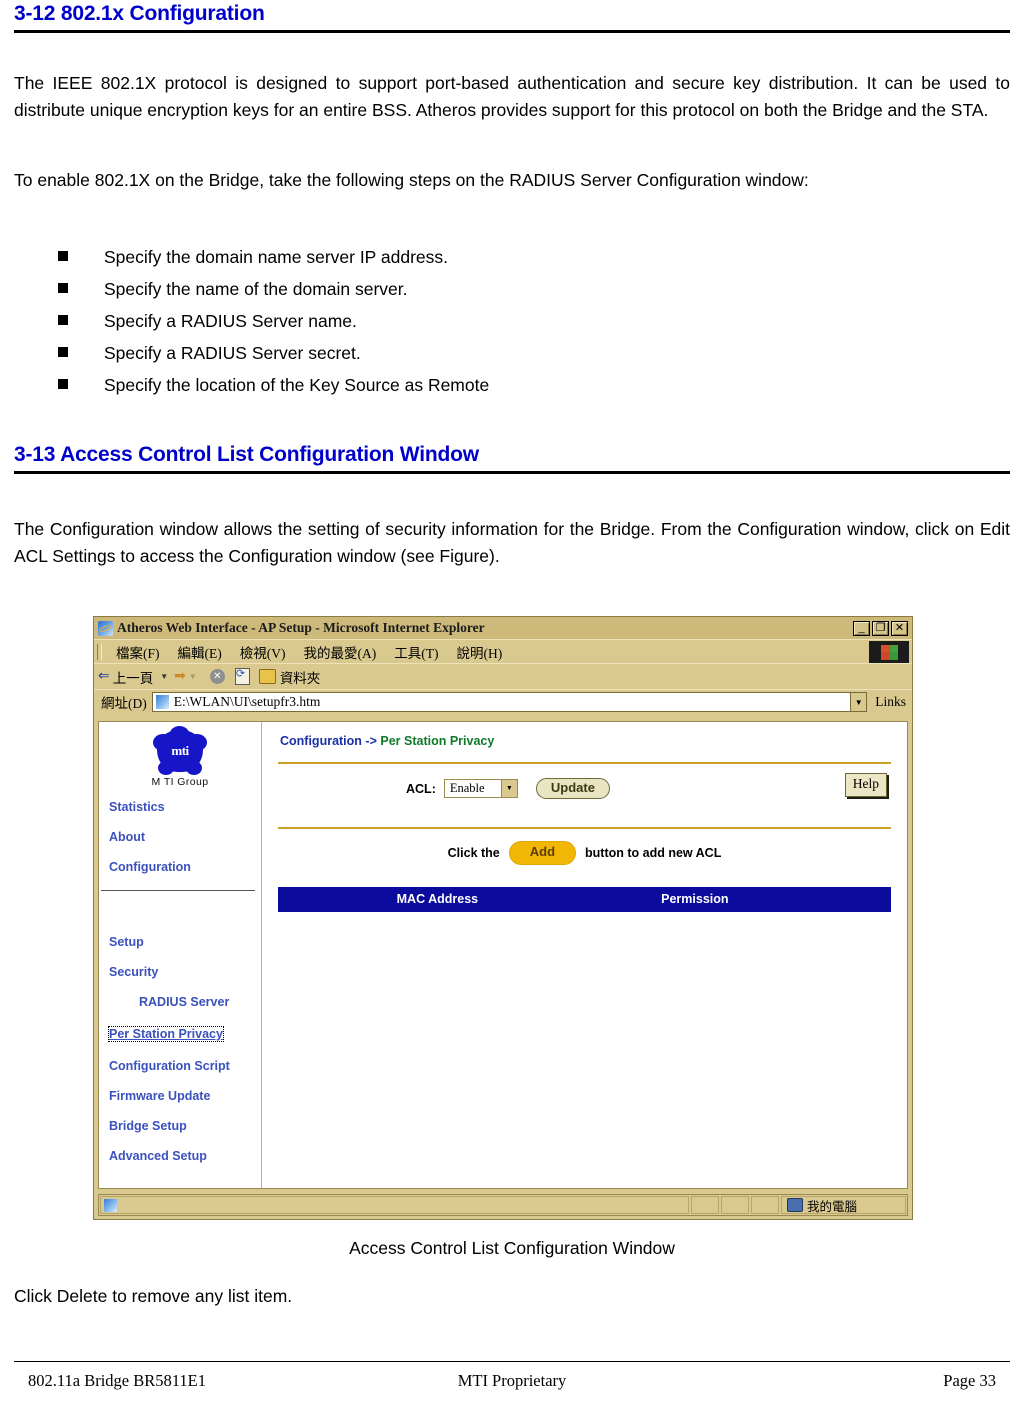 The width and height of the screenshot is (1026, 1404). What do you see at coordinates (473, 852) in the screenshot?
I see `add-hint-prefix: Click the` at bounding box center [473, 852].